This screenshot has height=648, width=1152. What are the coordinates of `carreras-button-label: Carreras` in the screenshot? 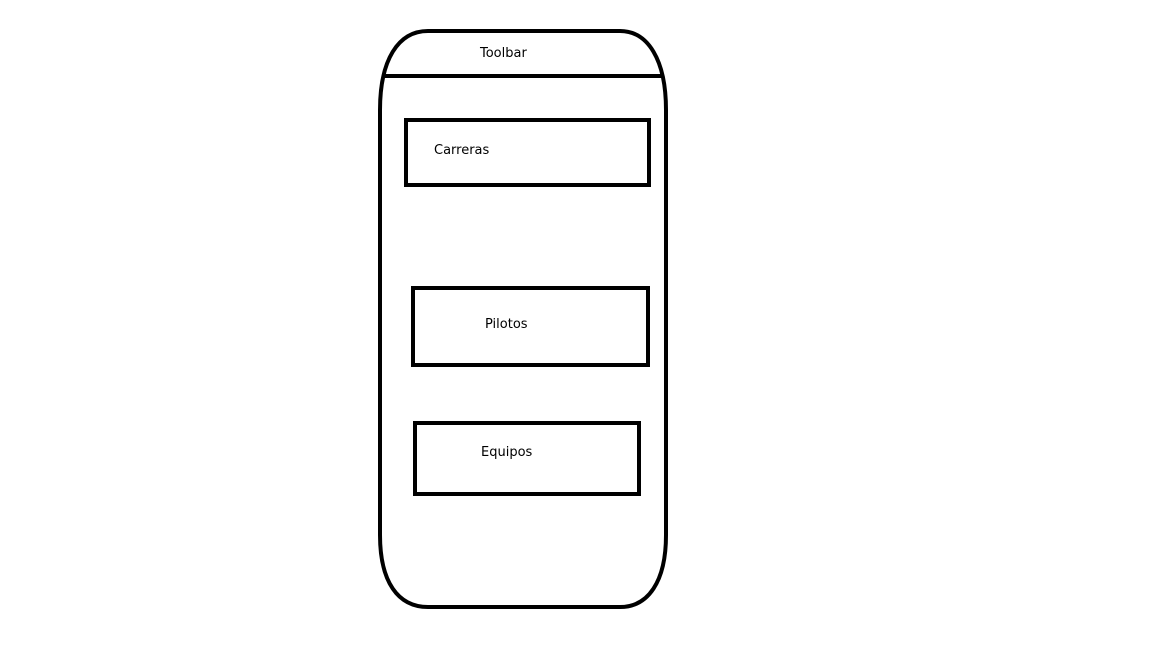 It's located at (462, 150).